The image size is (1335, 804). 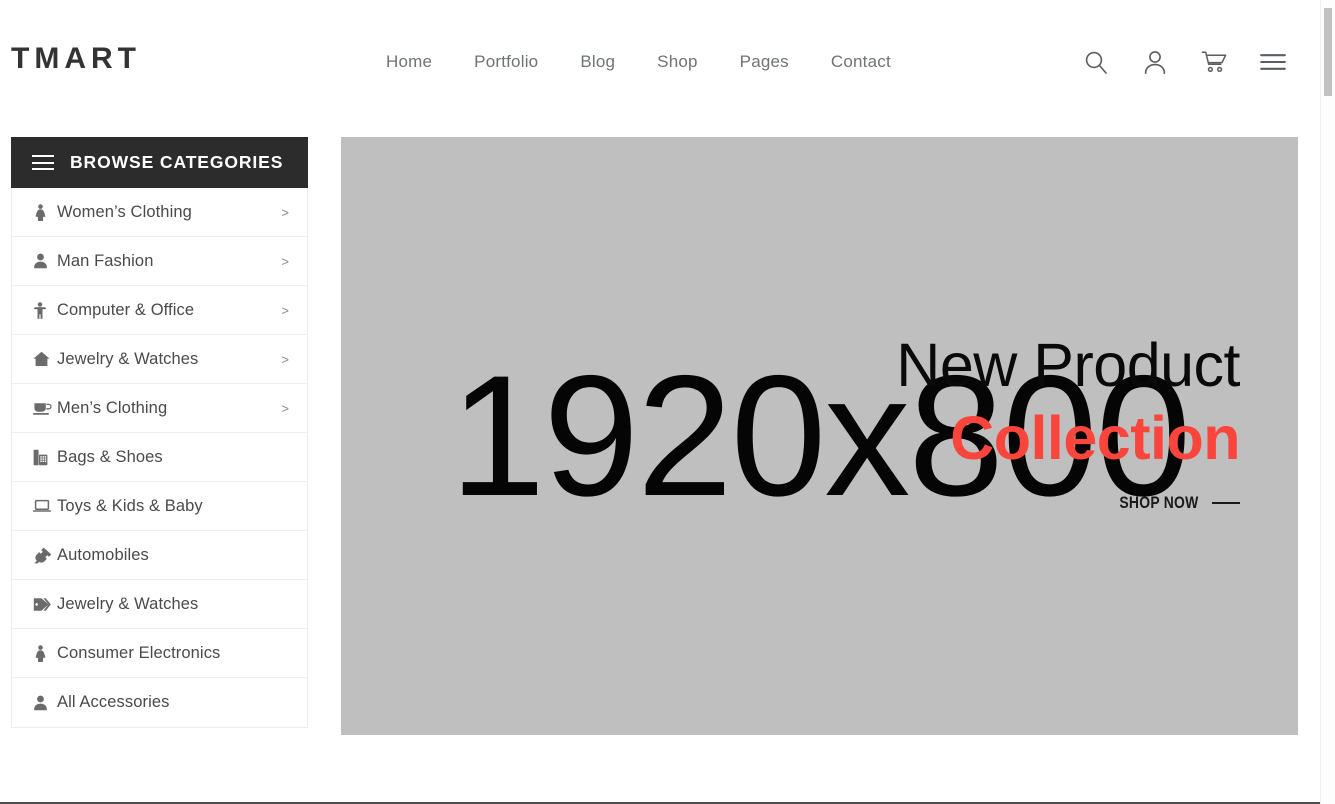 I want to click on nav-item-pages: Pages, so click(x=764, y=62).